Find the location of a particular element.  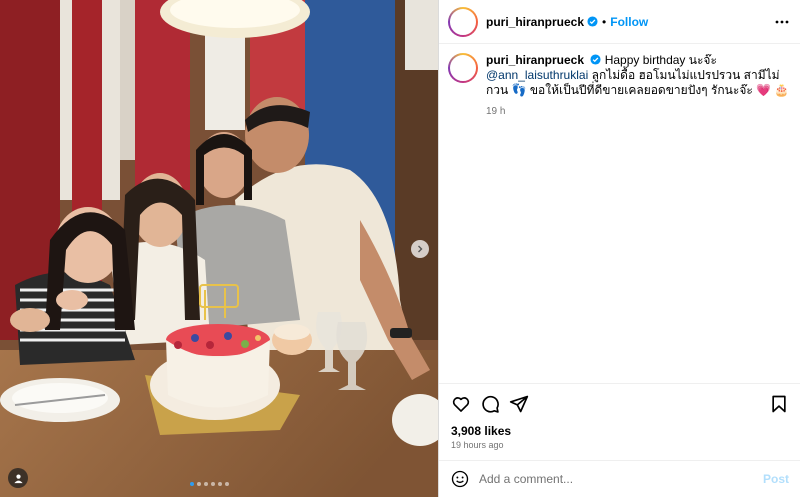

save-button is located at coordinates (779, 404).